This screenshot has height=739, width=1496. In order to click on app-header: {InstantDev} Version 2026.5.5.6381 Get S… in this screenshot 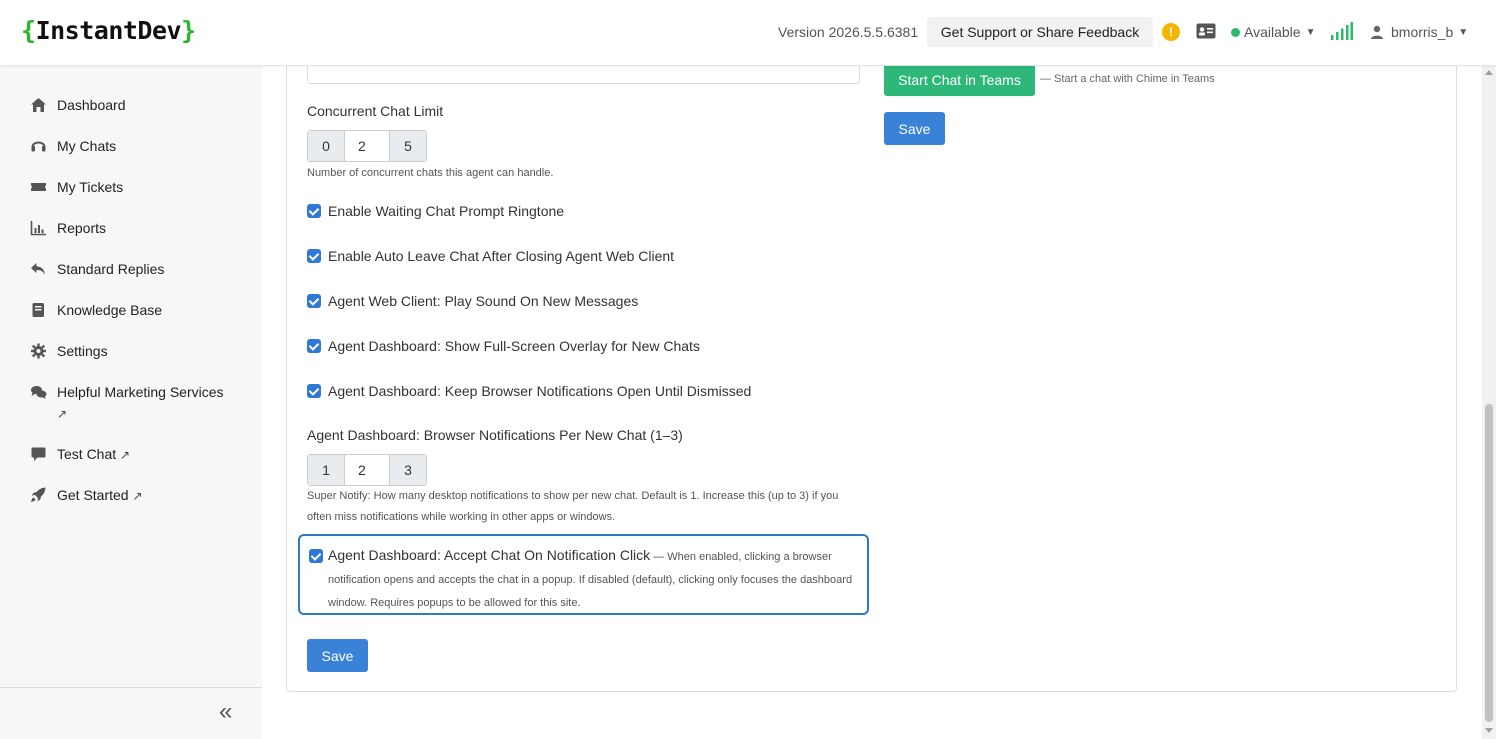, I will do `click(748, 33)`.